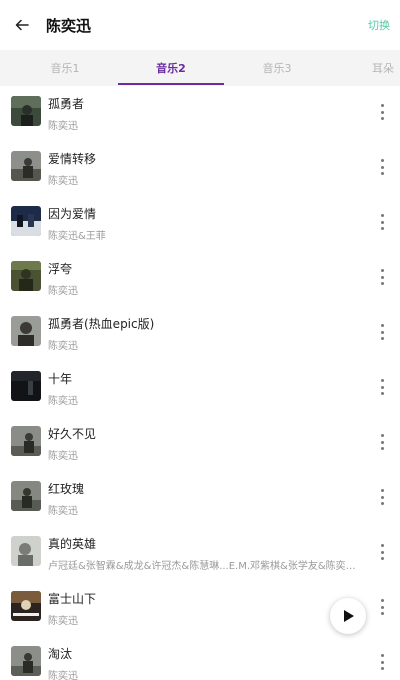 This screenshot has width=400, height=680. I want to click on play-button, so click(348, 616).